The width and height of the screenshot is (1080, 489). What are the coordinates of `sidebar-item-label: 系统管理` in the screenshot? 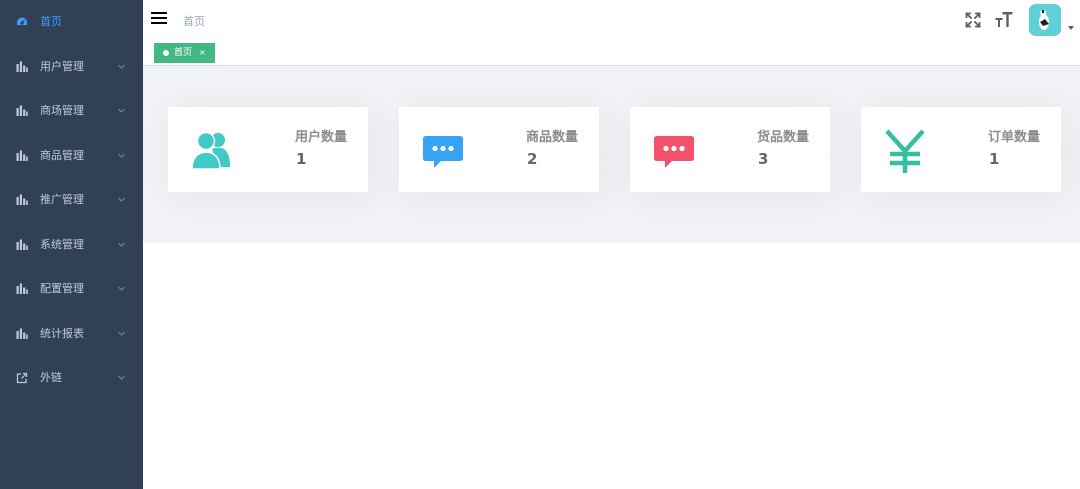 It's located at (62, 244).